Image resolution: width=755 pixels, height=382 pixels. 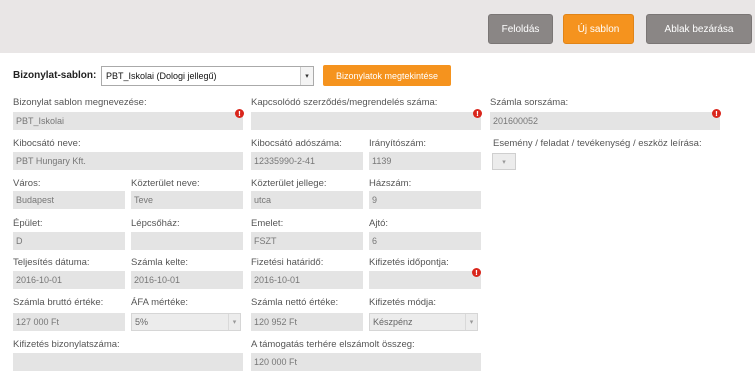 I want to click on payment-time-label: Kifizetés időpontja:, so click(x=409, y=262).